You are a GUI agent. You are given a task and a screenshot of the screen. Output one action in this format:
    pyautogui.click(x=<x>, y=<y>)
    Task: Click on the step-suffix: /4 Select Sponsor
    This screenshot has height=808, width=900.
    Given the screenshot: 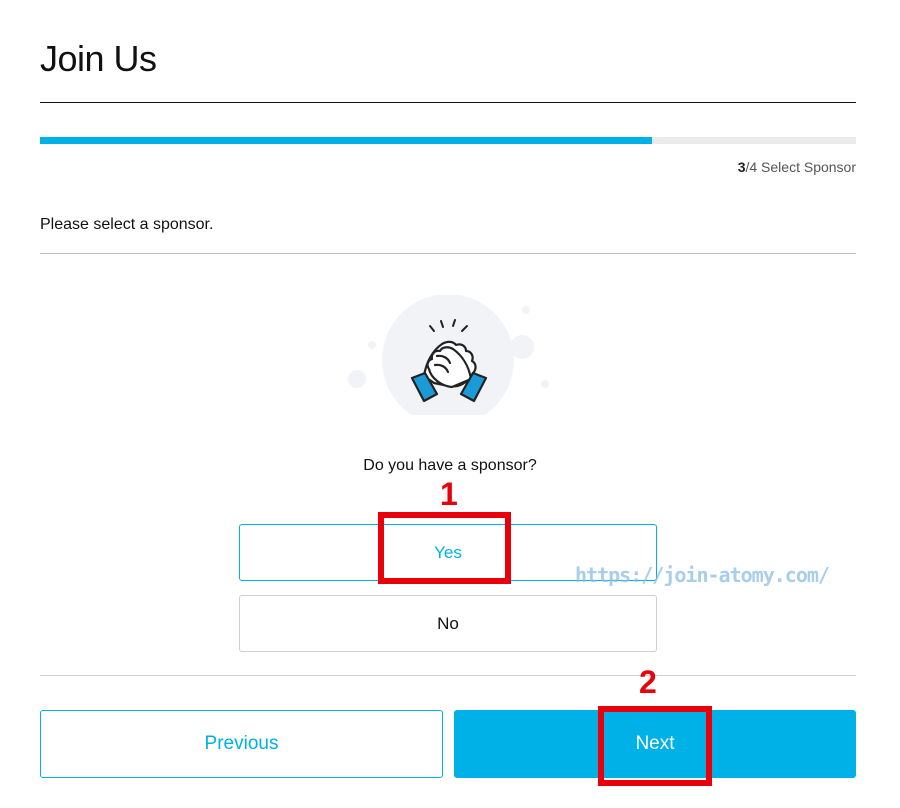 What is the action you would take?
    pyautogui.click(x=800, y=167)
    